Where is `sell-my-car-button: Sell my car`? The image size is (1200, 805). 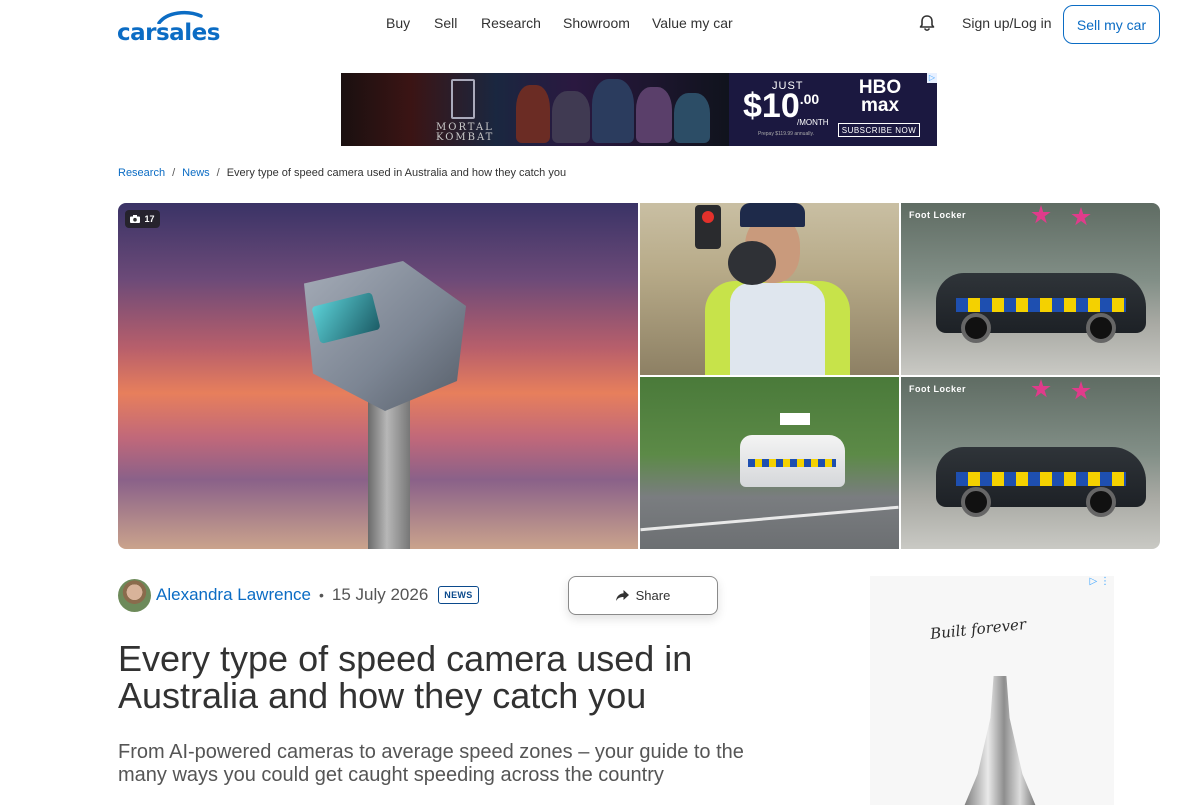 sell-my-car-button: Sell my car is located at coordinates (1111, 24).